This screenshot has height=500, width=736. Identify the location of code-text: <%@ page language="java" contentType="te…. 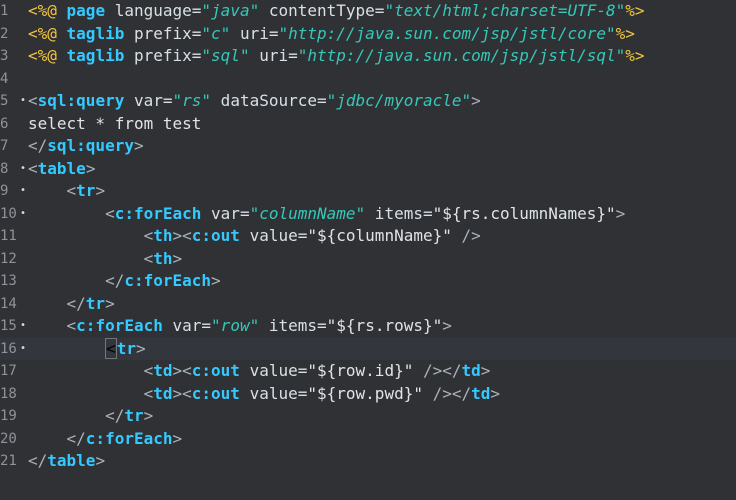
(336, 11).